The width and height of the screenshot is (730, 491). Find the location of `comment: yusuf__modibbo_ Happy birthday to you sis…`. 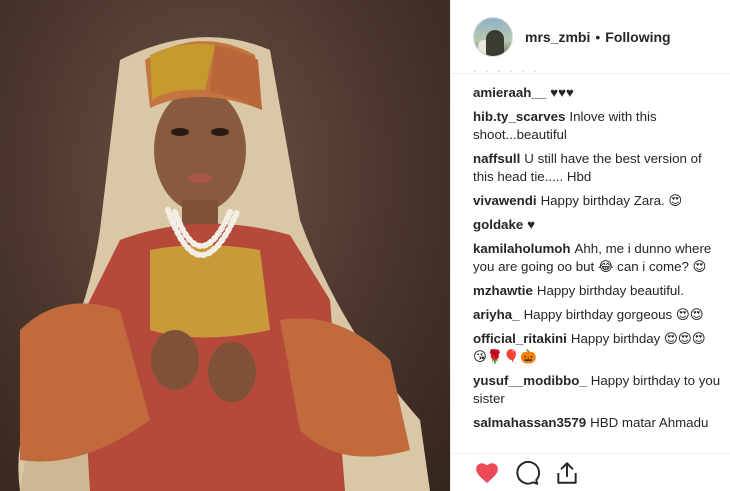

comment: yusuf__modibbo_ Happy birthday to you sis… is located at coordinates (598, 390).